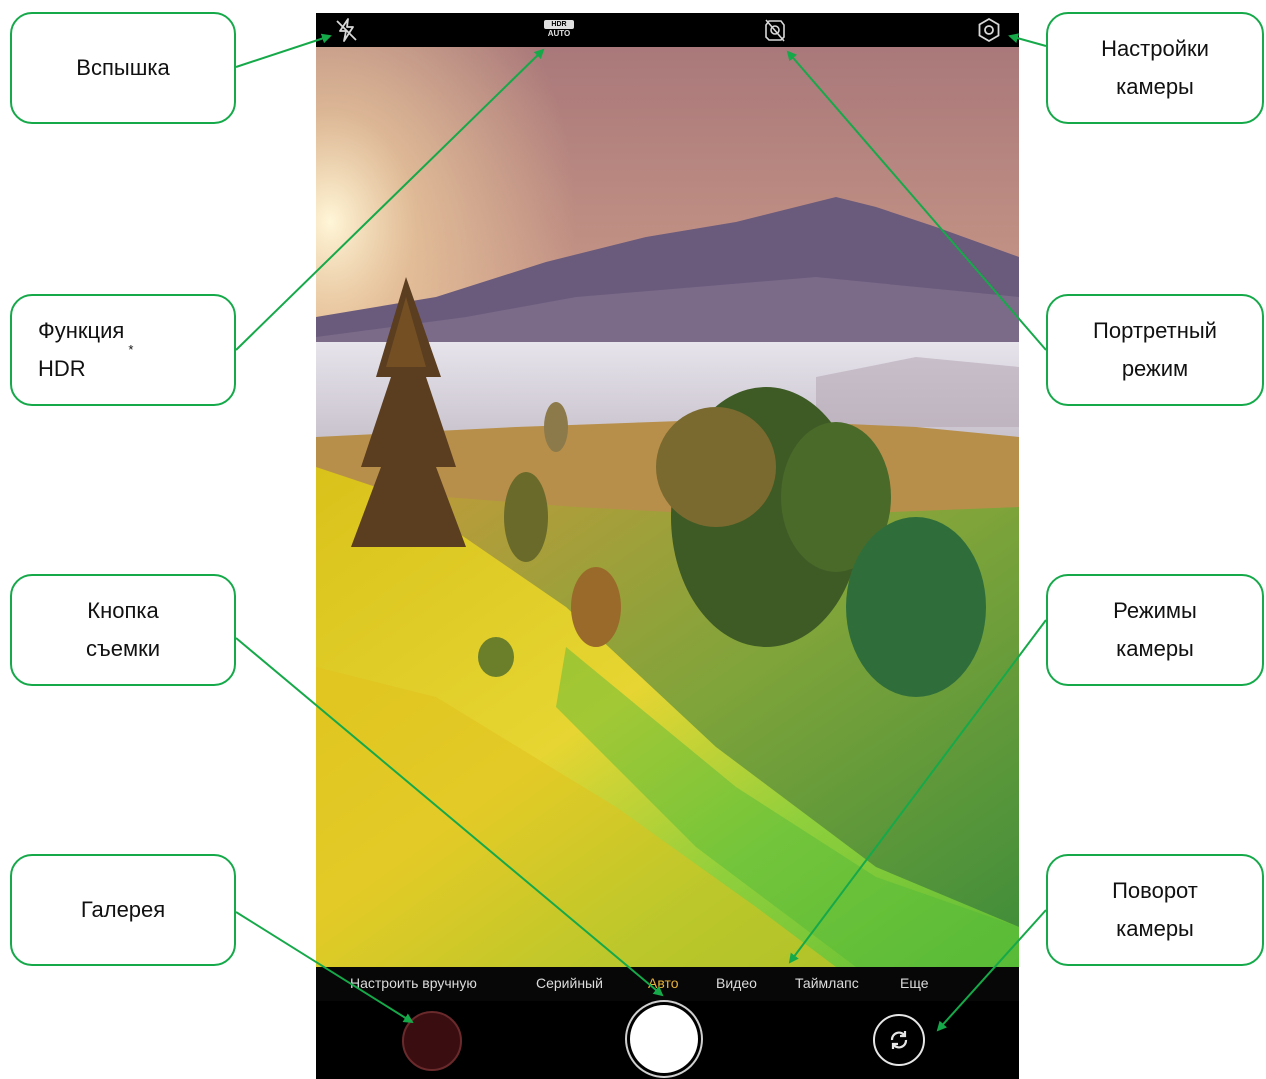 Image resolution: width=1266 pixels, height=1079 pixels. Describe the element at coordinates (413, 983) in the screenshot. I see `mode-manual: Настроить вручную` at that location.